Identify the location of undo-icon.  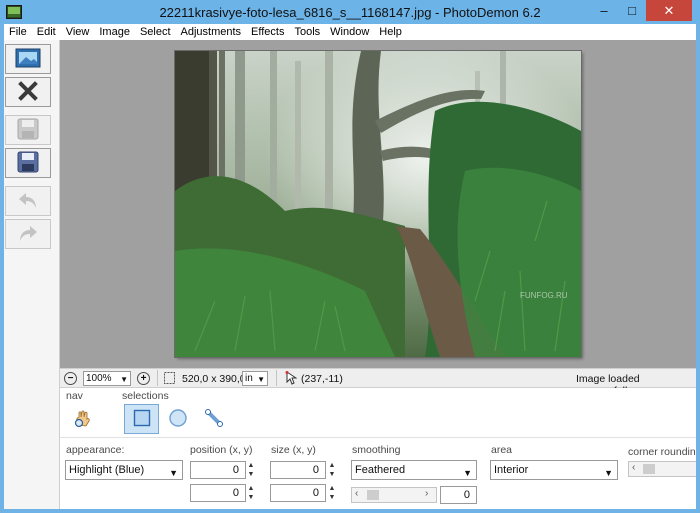
(28, 201).